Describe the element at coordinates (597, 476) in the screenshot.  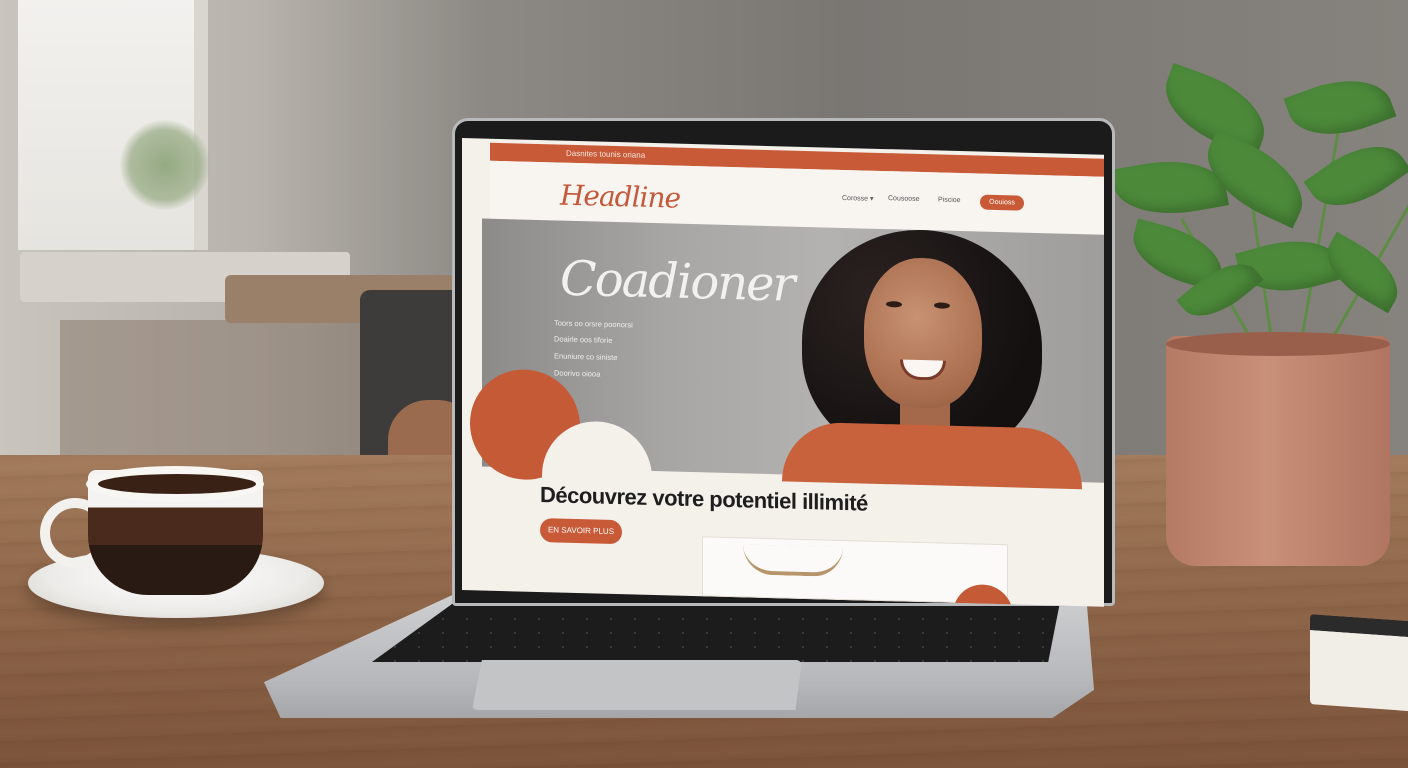
I see `hero-white-arc` at that location.